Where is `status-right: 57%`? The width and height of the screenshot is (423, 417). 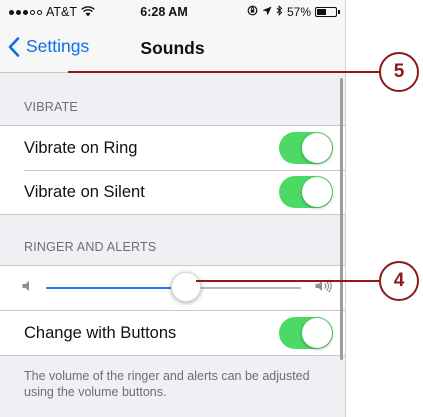 status-right: 57% is located at coordinates (293, 11).